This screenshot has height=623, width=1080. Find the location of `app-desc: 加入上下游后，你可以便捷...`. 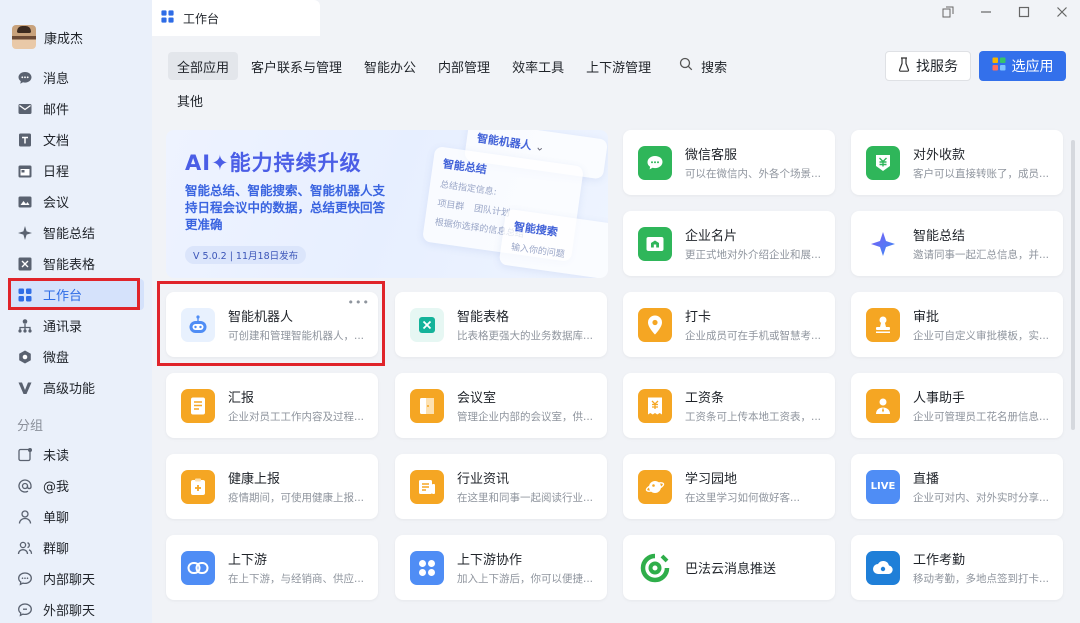

app-desc: 加入上下游后，你可以便捷... is located at coordinates (525, 579).